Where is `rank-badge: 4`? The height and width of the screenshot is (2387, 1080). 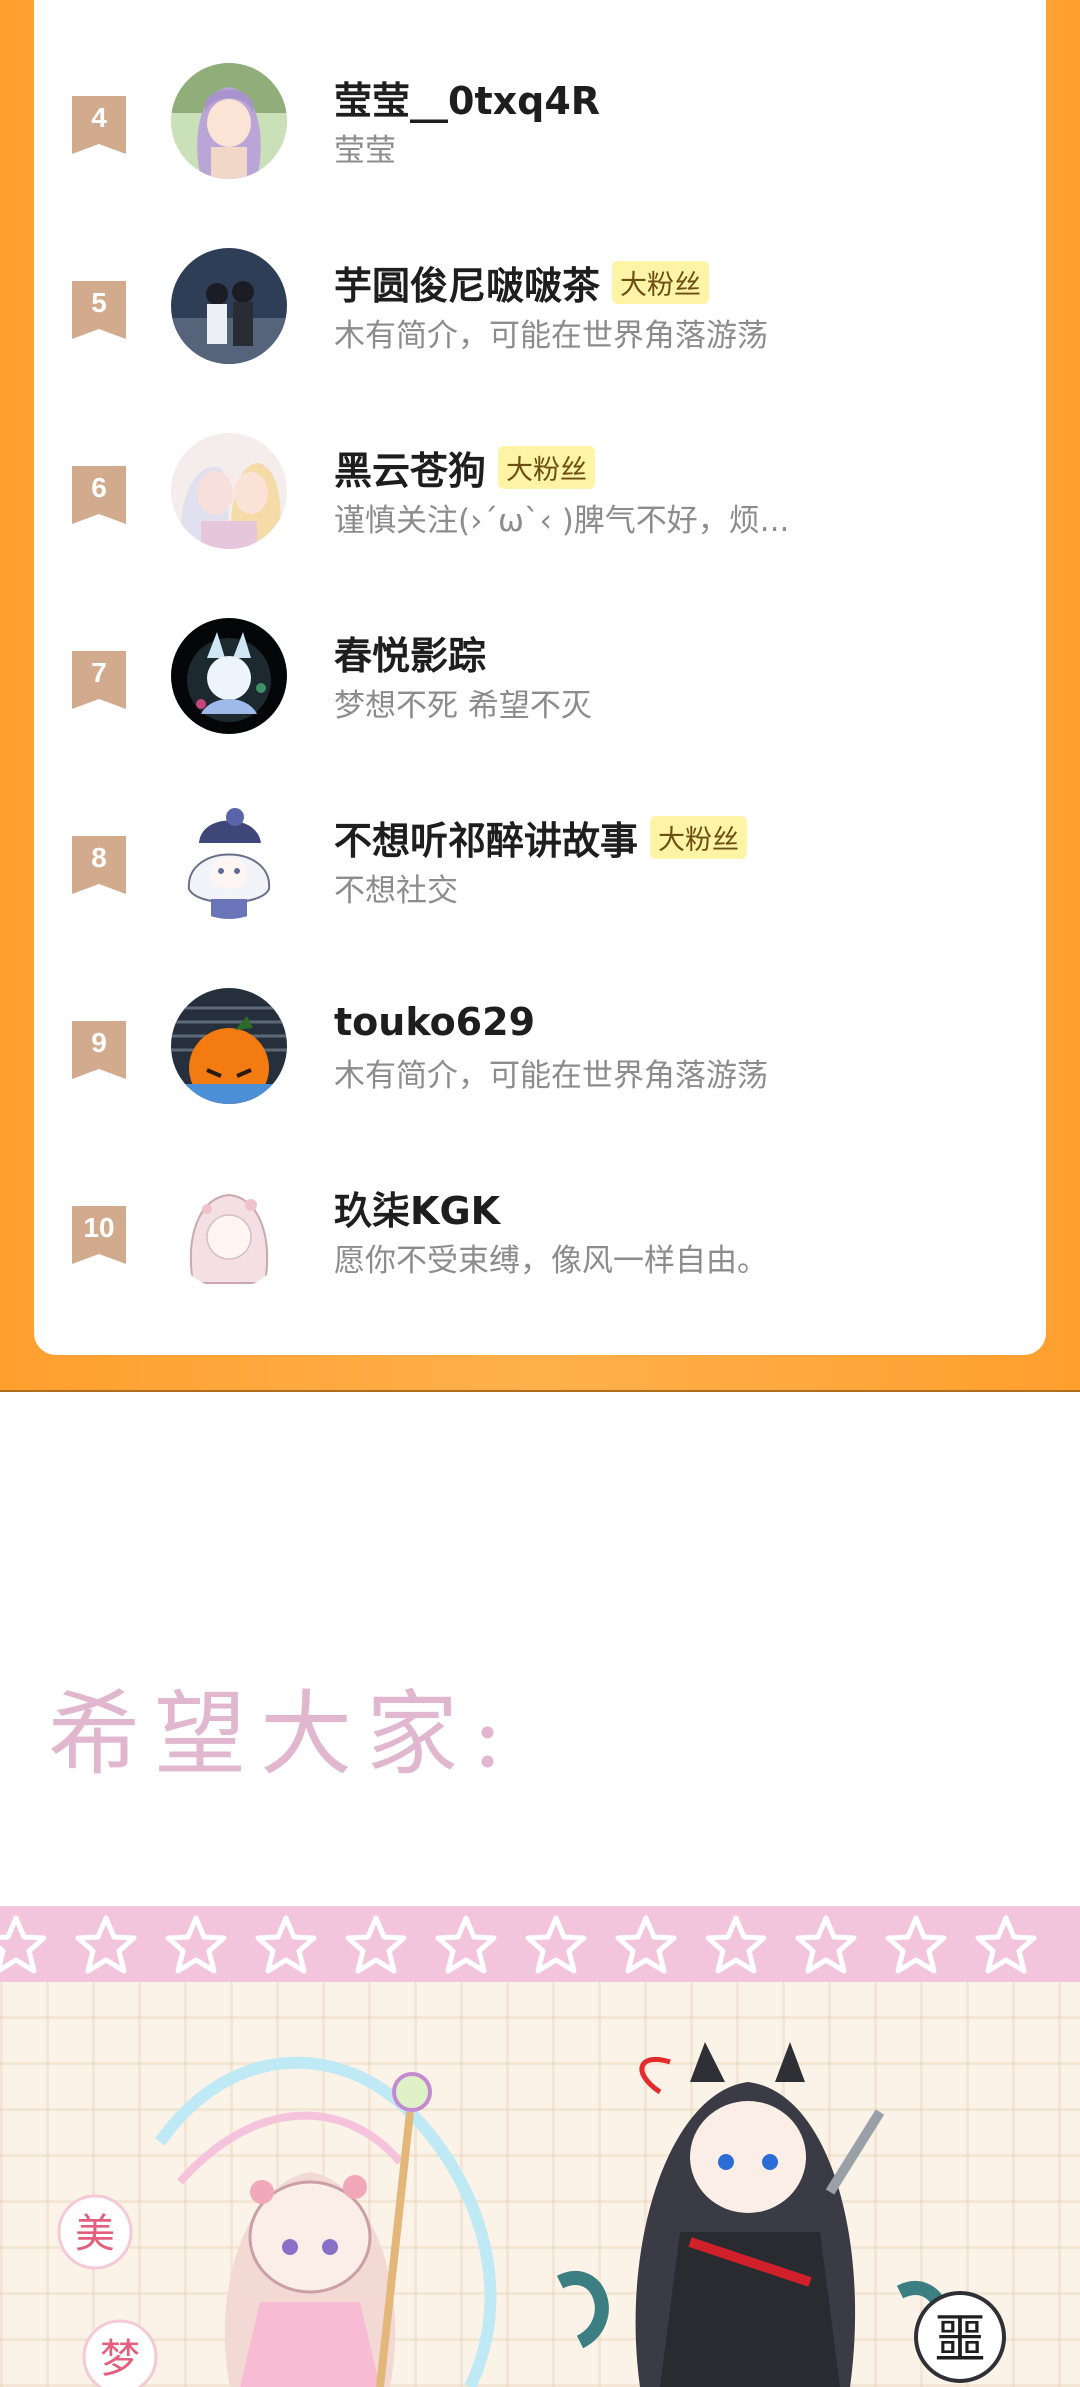
rank-badge: 4 is located at coordinates (99, 125).